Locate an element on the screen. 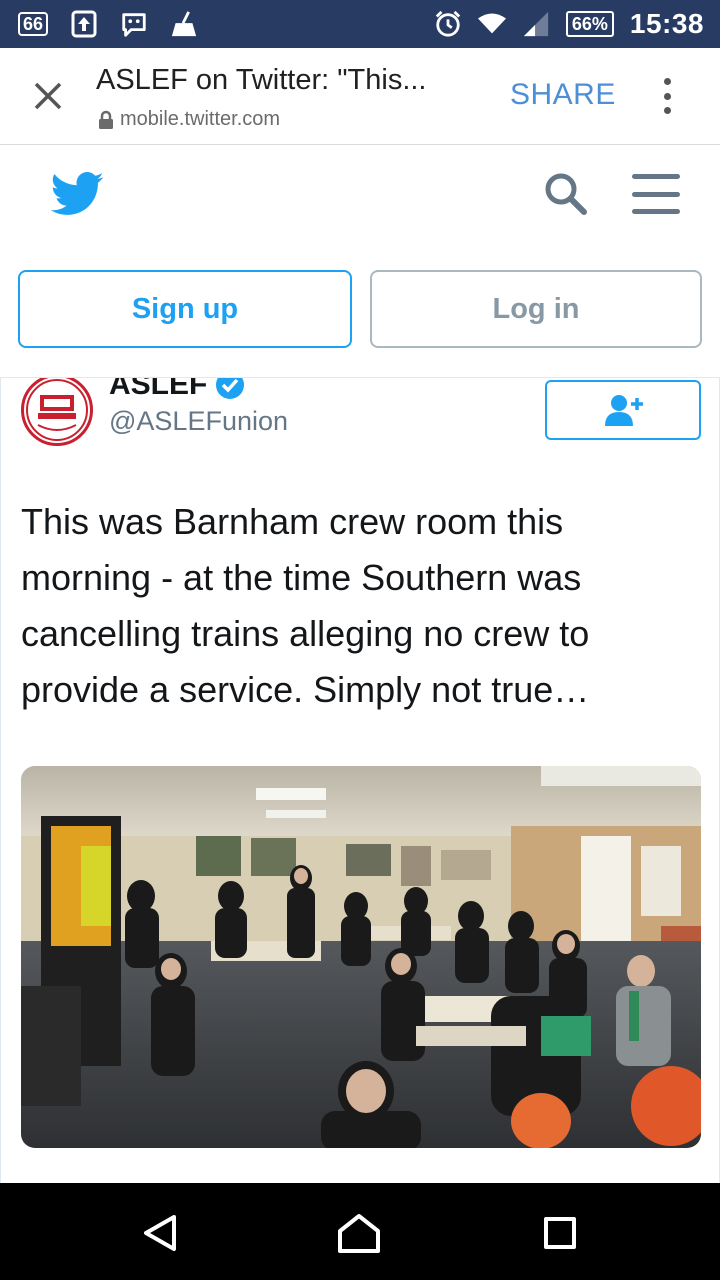  cleaner-icon is located at coordinates (184, 24).